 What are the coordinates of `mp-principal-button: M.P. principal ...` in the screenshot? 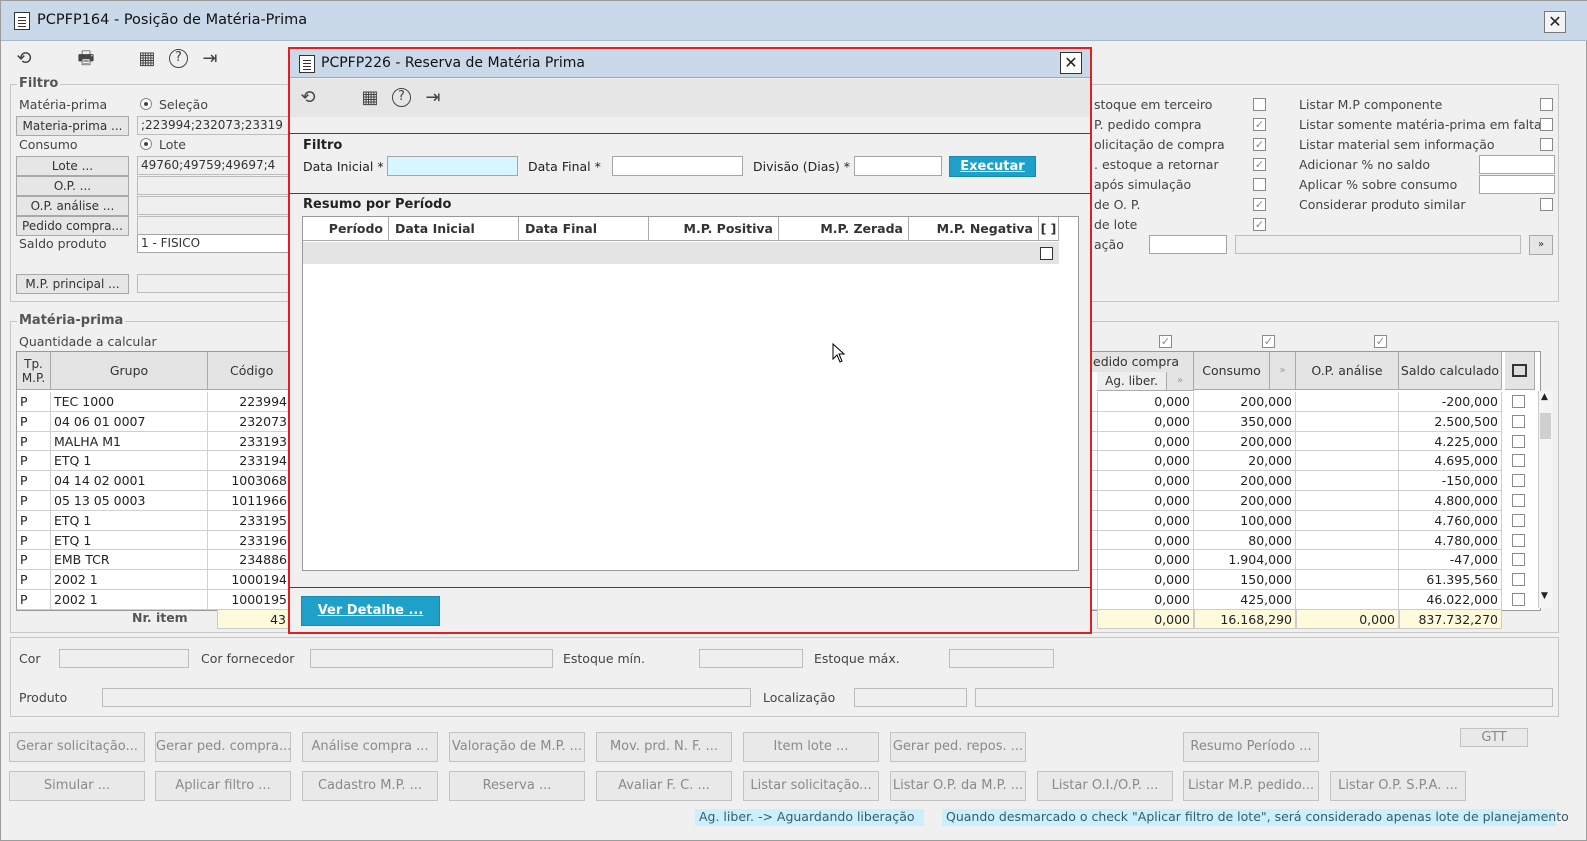 It's located at (72, 284).